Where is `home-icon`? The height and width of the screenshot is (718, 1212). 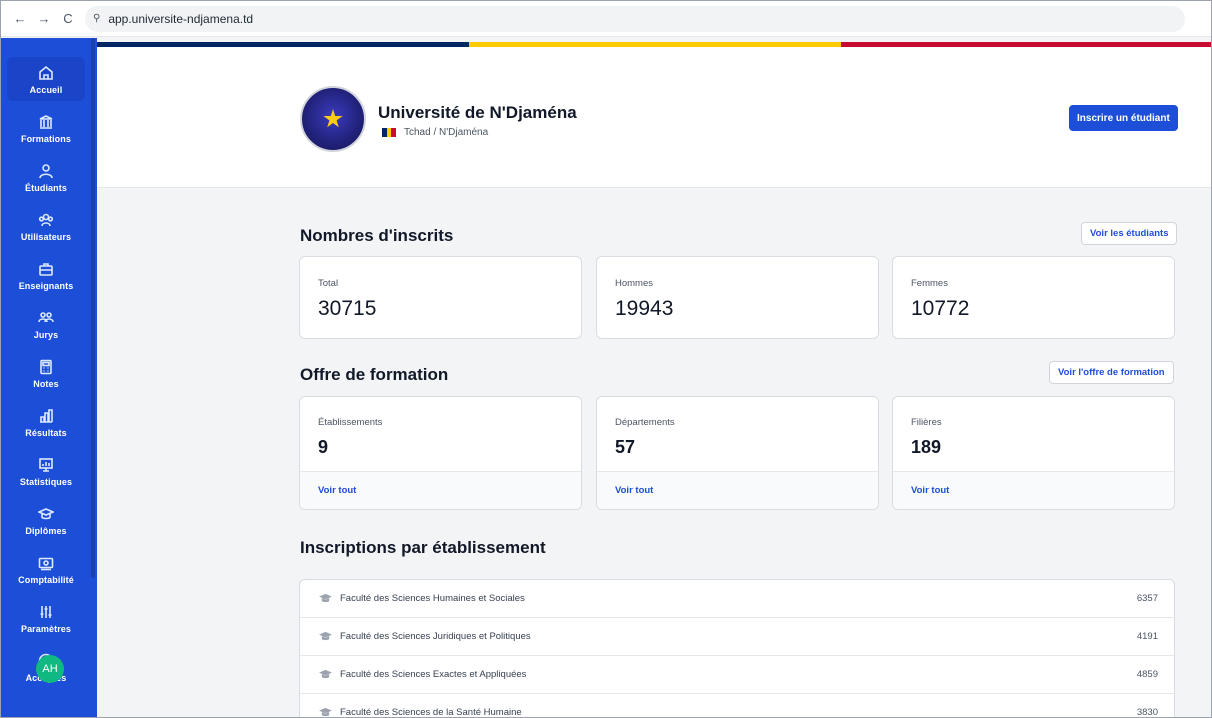 home-icon is located at coordinates (46, 73).